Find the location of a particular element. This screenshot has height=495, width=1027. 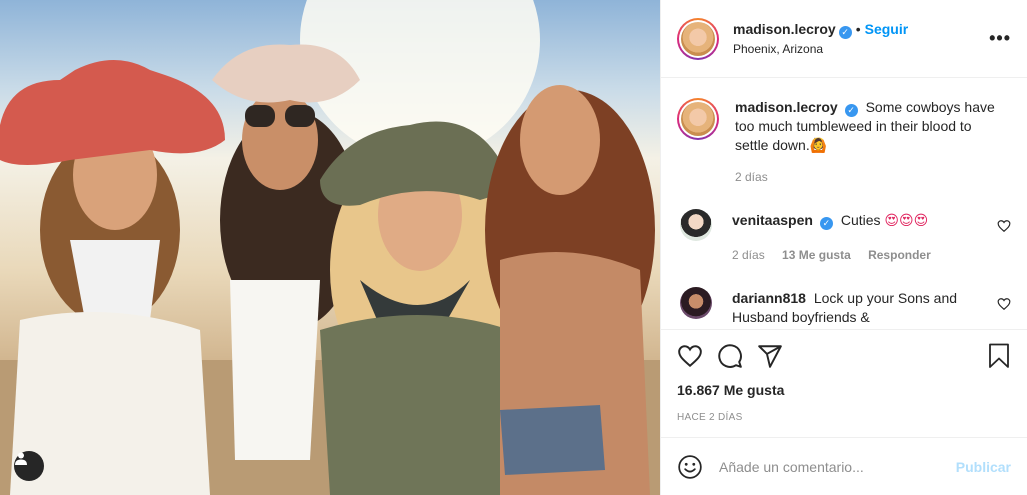

location-link: Phoenix, Arizona is located at coordinates (820, 49).